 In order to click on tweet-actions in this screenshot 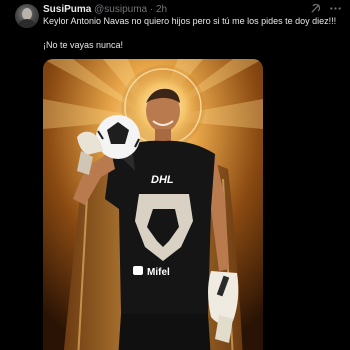, I will do `click(326, 8)`.